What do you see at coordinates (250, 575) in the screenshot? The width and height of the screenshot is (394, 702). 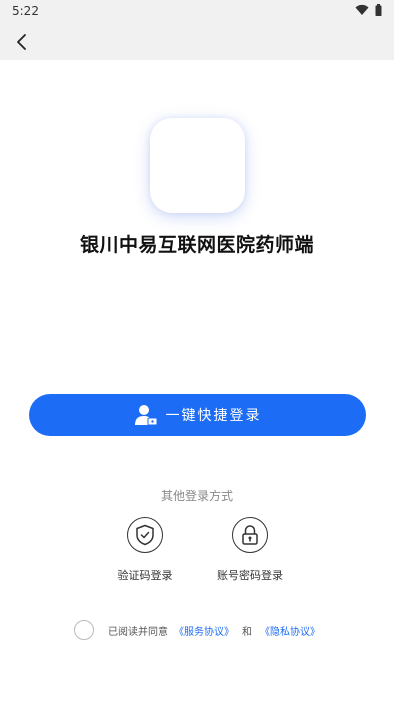 I see `password-login-label: 账号密码登录` at bounding box center [250, 575].